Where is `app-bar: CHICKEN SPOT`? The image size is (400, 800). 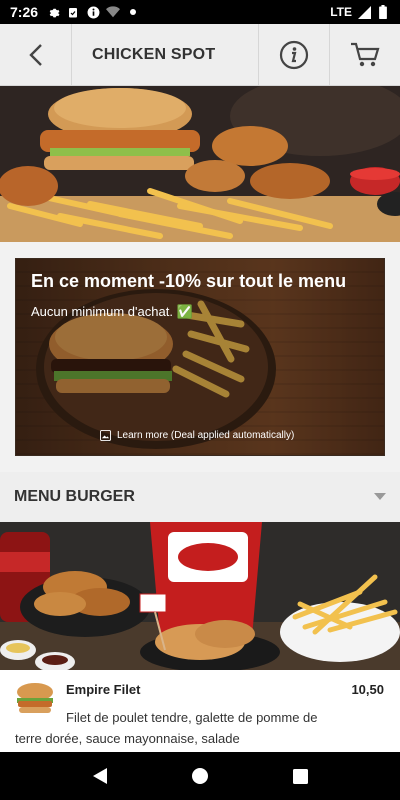 app-bar: CHICKEN SPOT is located at coordinates (200, 55).